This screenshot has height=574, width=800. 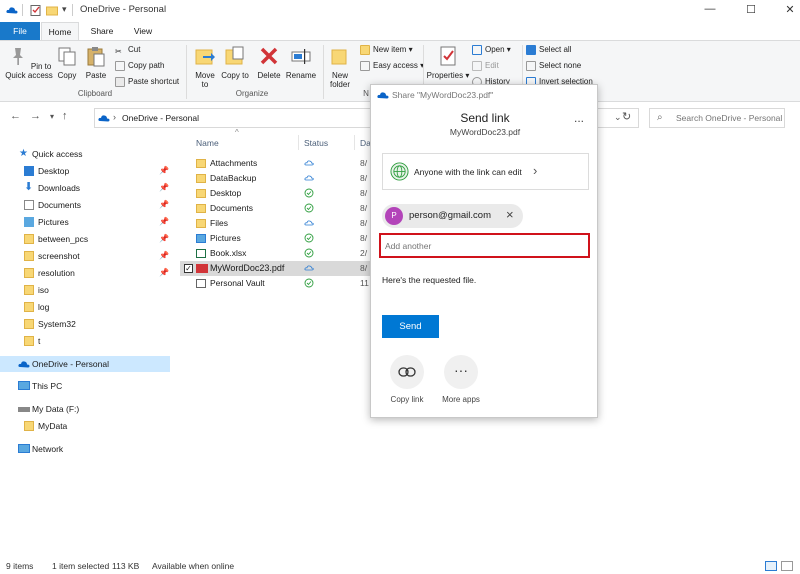 What do you see at coordinates (85, 222) in the screenshot?
I see `nav-item-pictures: Pictures 📌` at bounding box center [85, 222].